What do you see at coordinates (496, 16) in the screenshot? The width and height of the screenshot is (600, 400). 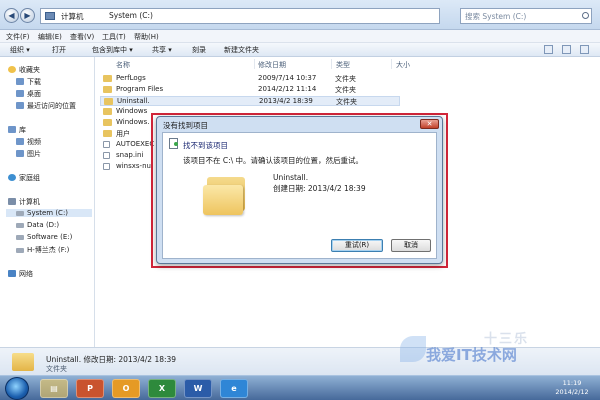 I see `search-placeholder: 搜索 System (C:)` at bounding box center [496, 16].